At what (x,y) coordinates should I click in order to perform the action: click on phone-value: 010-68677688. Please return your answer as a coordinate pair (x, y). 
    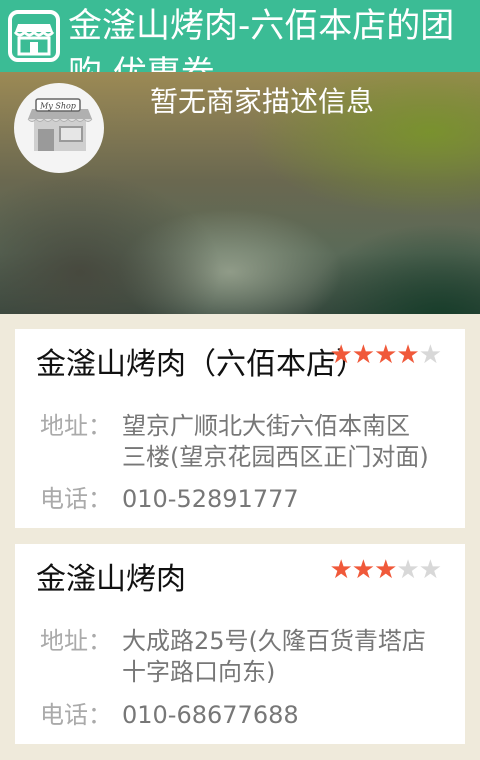
    Looking at the image, I should click on (277, 715).